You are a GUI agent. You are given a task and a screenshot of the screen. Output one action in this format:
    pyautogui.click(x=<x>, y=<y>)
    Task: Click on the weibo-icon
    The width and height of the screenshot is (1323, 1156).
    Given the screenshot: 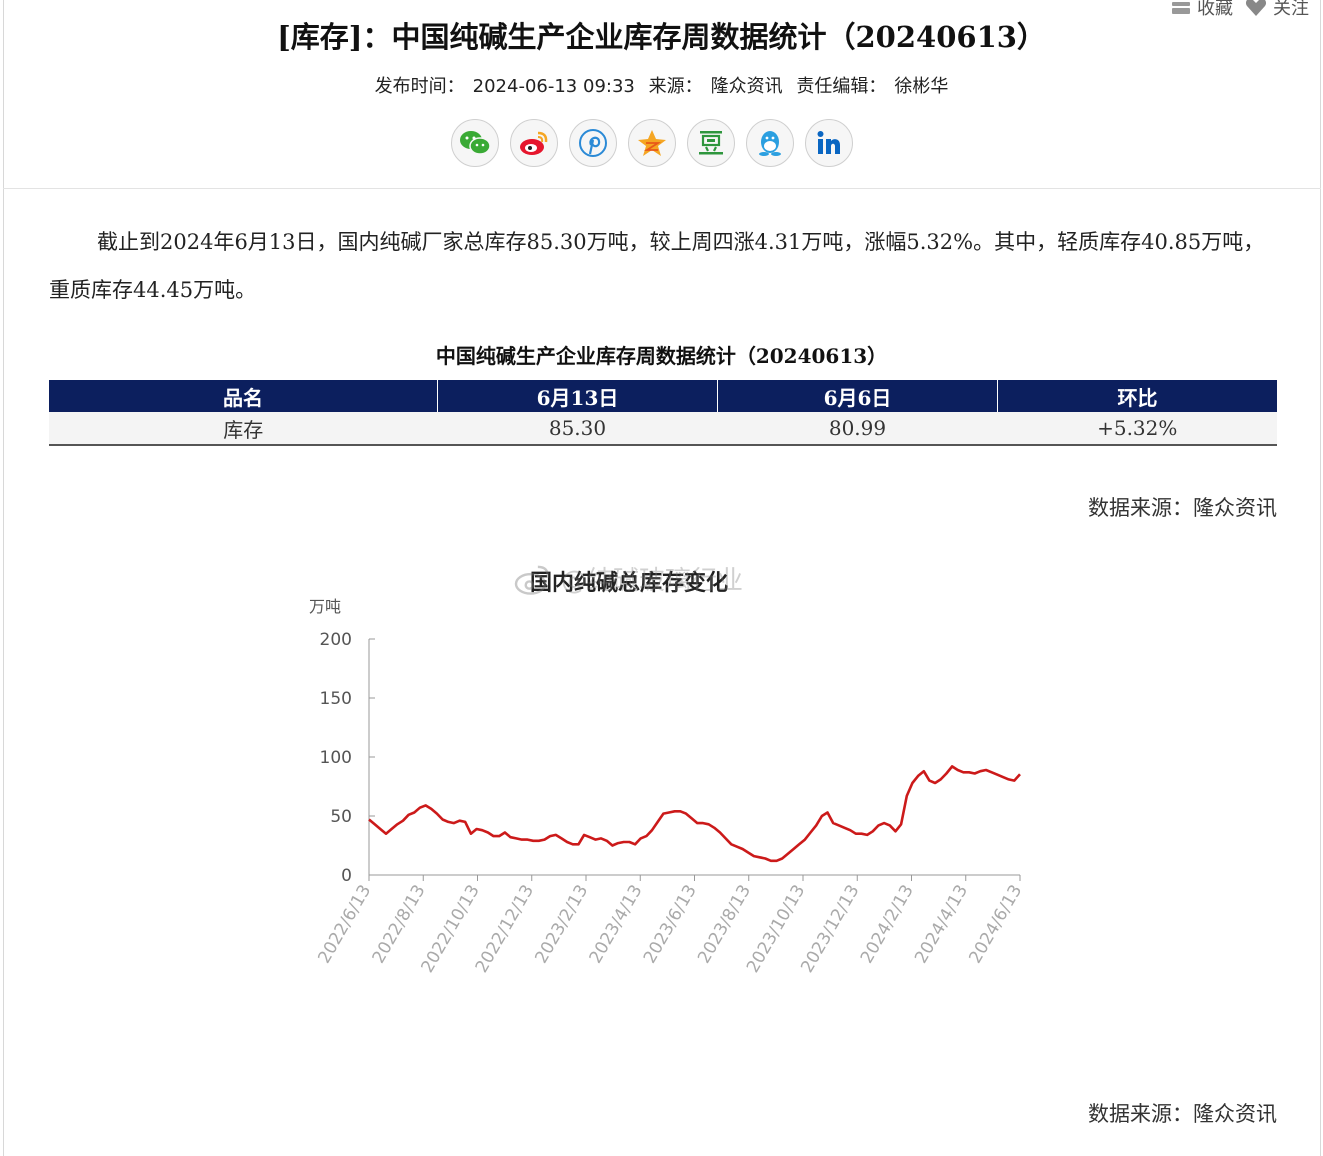 What is the action you would take?
    pyautogui.click(x=534, y=143)
    